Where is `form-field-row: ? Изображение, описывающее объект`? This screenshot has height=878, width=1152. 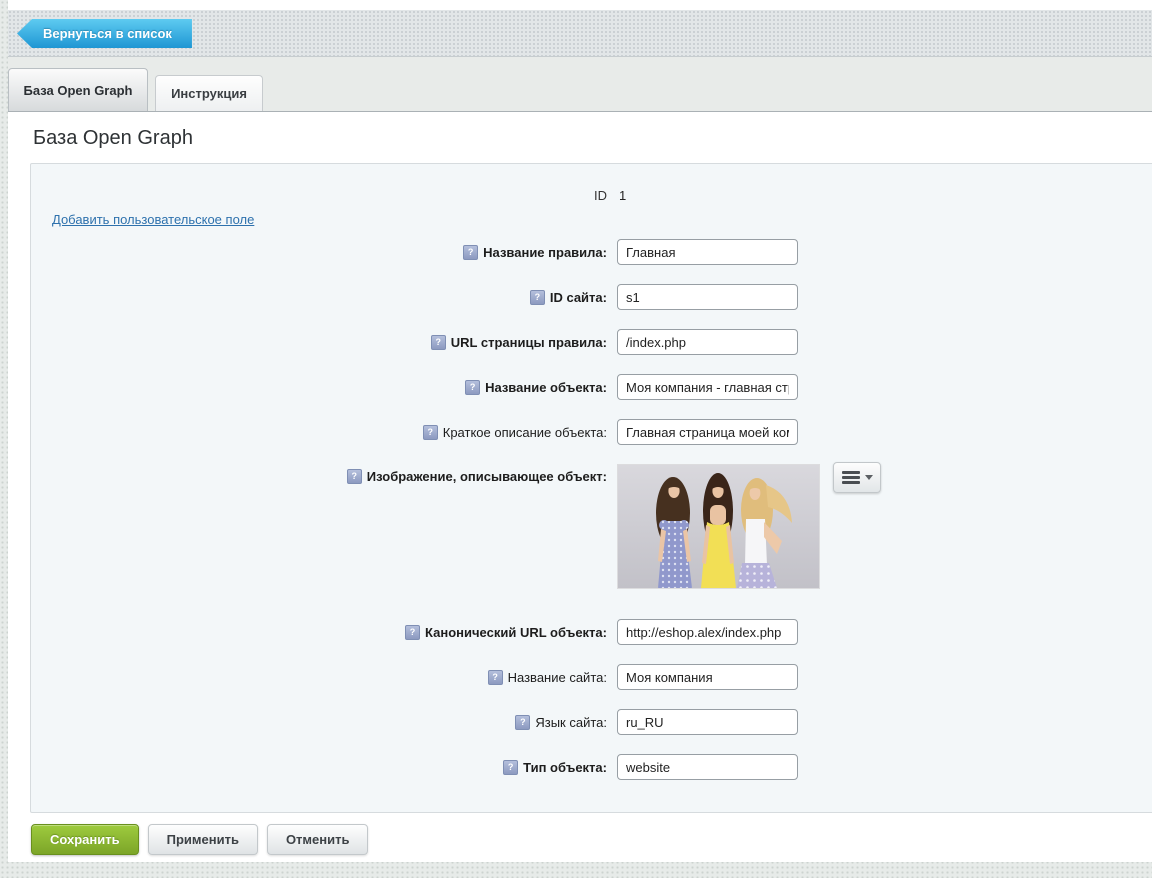 form-field-row: ? Изображение, описывающее объект is located at coordinates (591, 525).